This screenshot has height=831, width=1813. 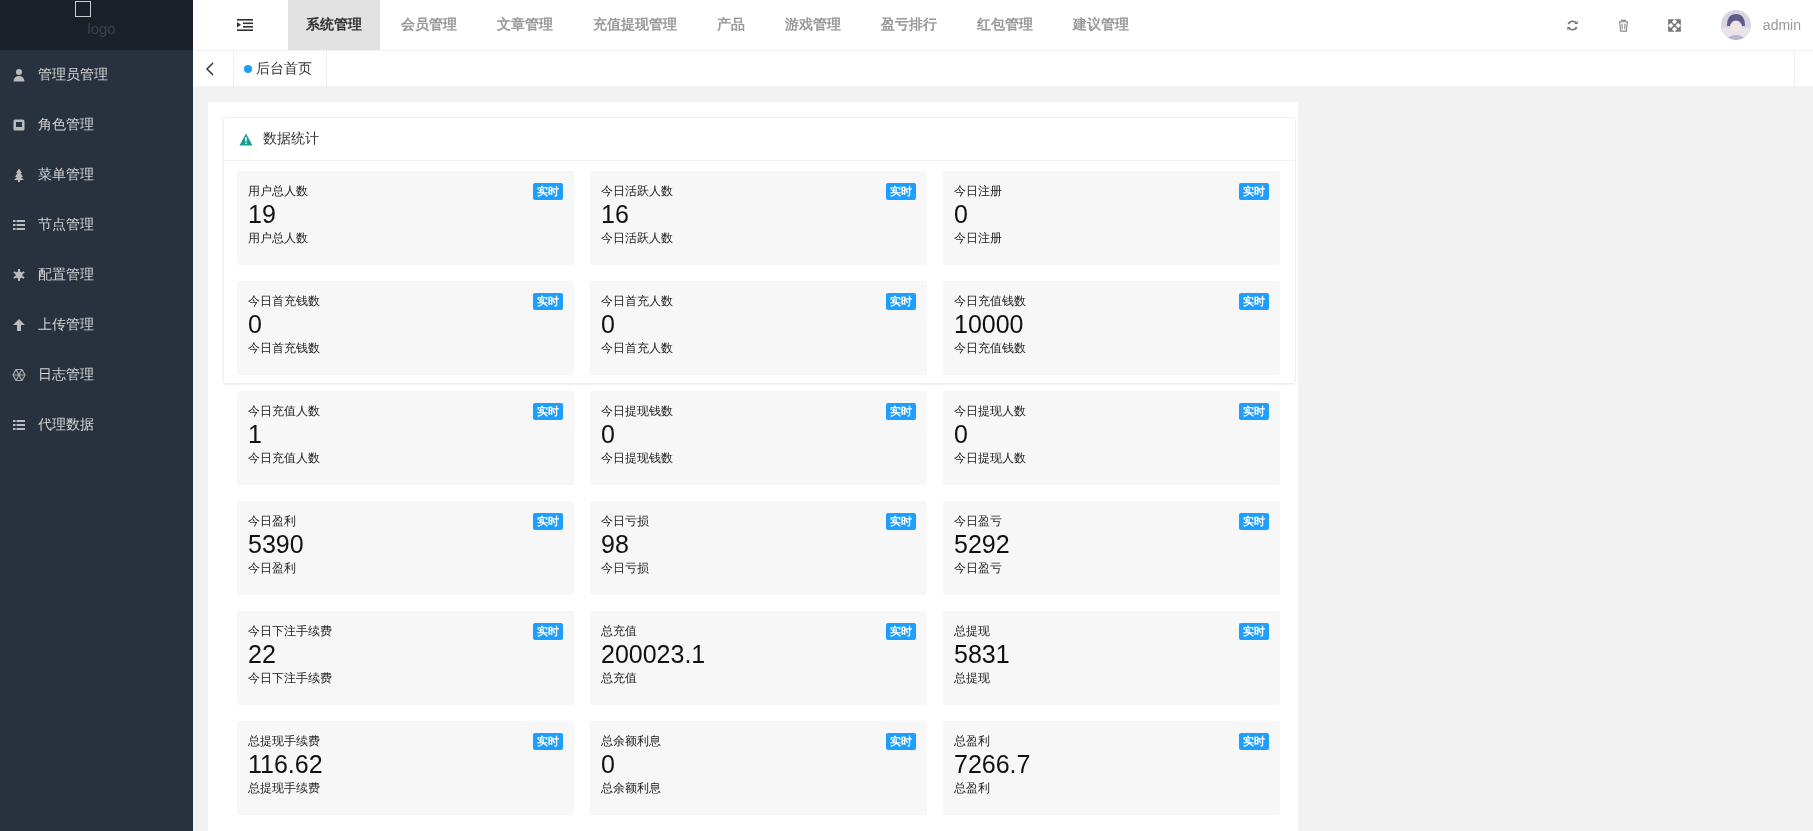 What do you see at coordinates (990, 301) in the screenshot?
I see `stat-label: 今日充值钱数` at bounding box center [990, 301].